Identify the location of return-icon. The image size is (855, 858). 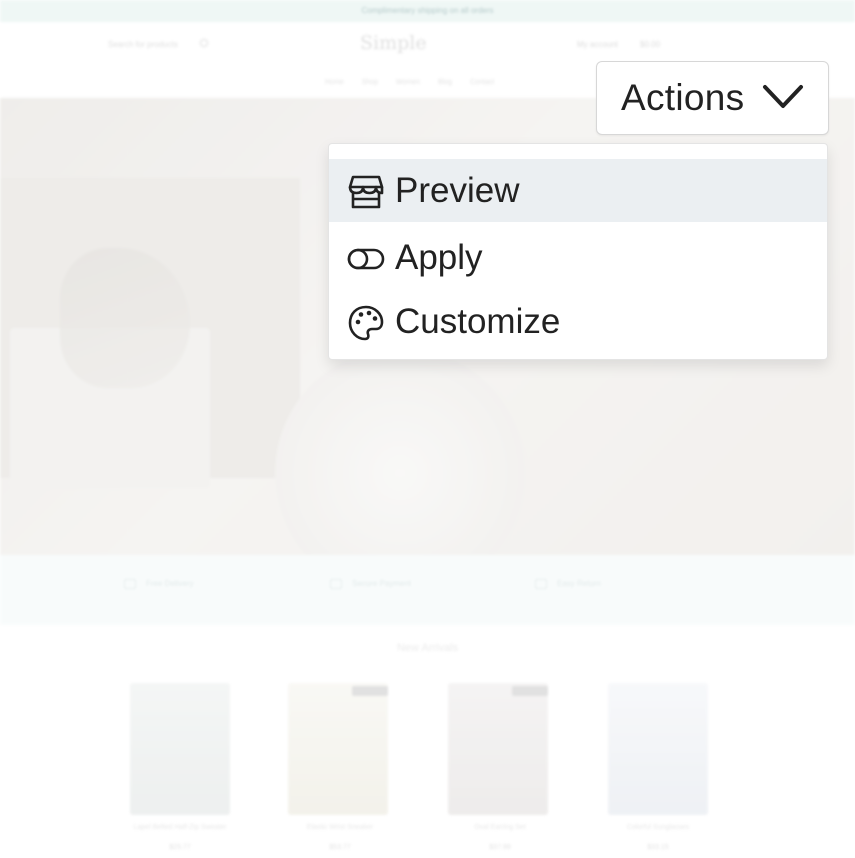
(541, 584).